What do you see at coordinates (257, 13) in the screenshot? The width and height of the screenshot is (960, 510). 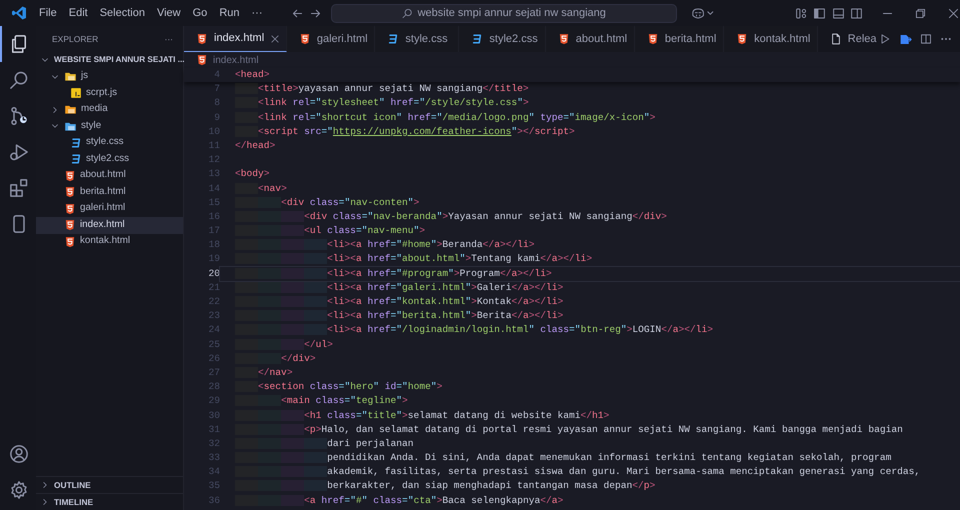 I see `menu-item: ···` at bounding box center [257, 13].